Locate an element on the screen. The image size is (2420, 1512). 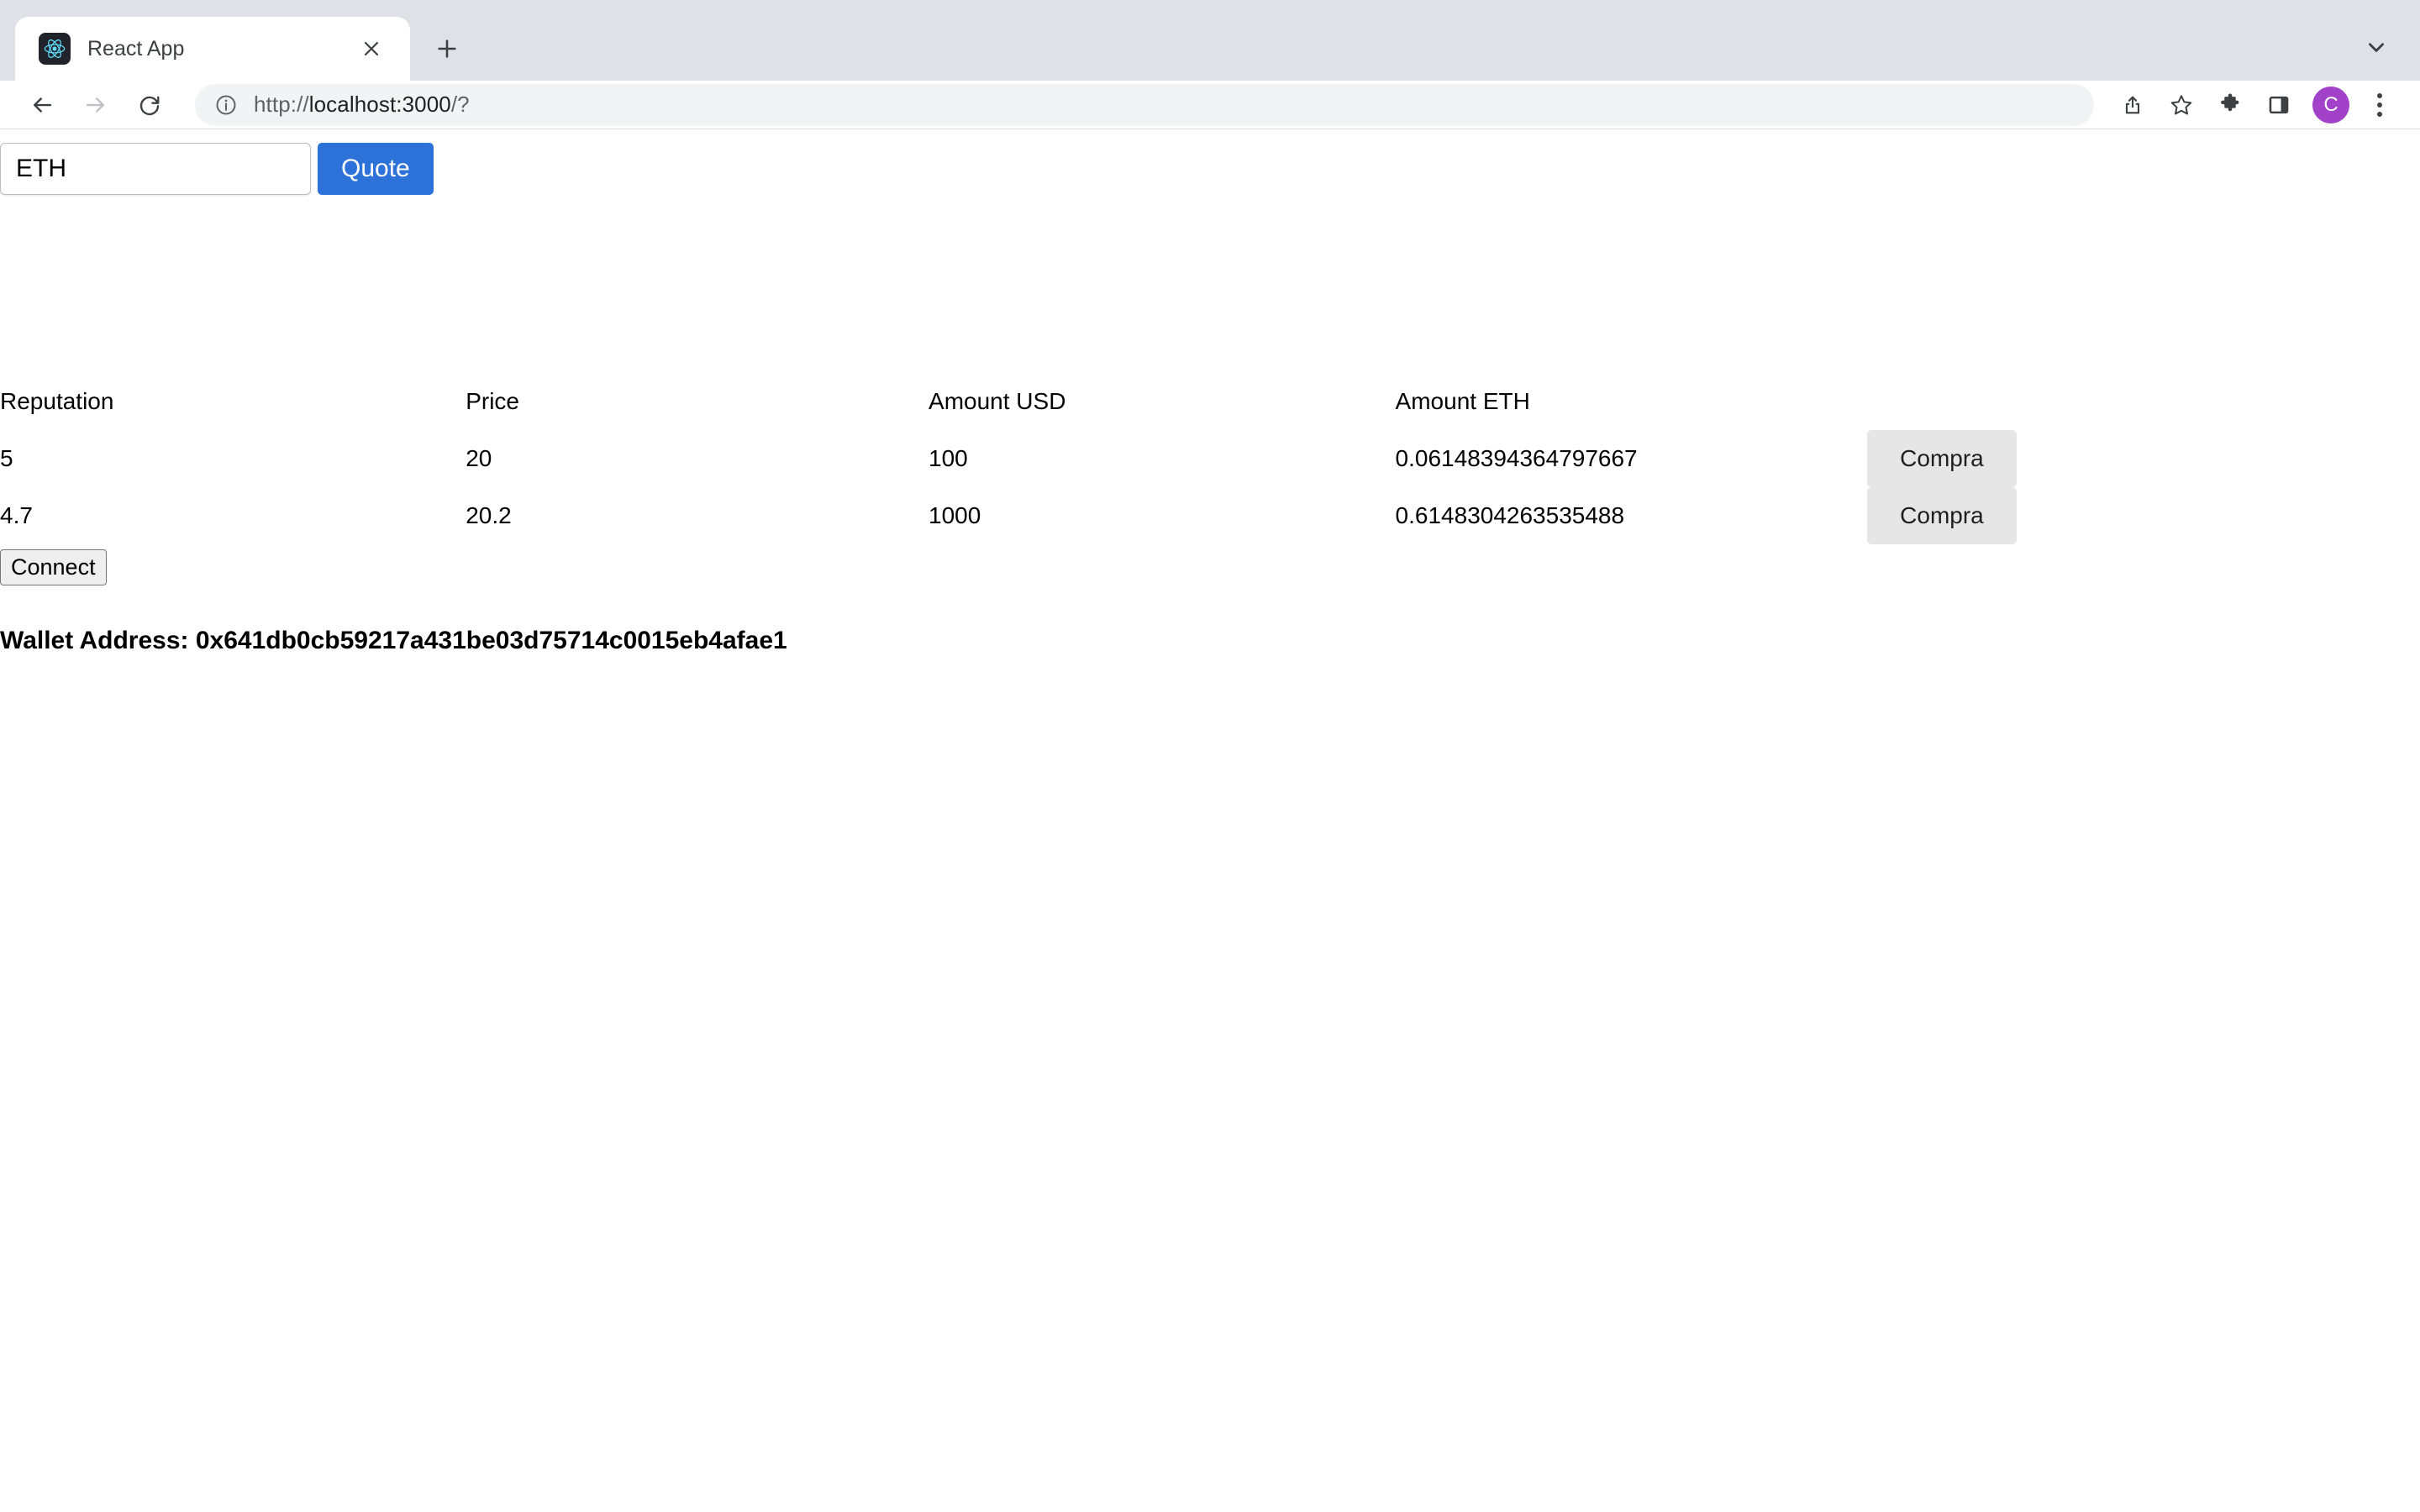
cell-reputation: 4.7 is located at coordinates (16, 515).